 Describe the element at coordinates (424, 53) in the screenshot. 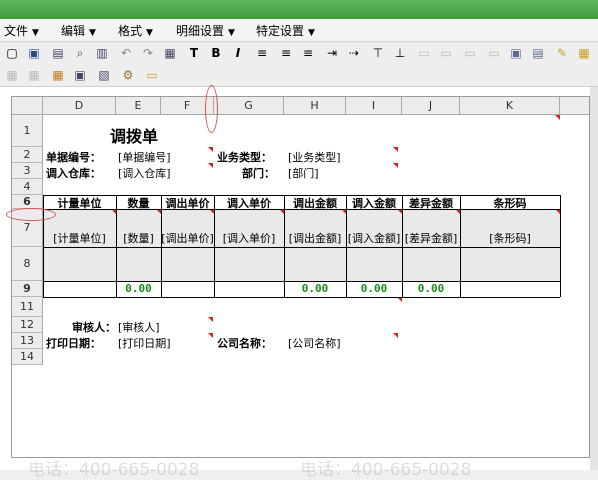

I see `borders-icon: ▭` at that location.